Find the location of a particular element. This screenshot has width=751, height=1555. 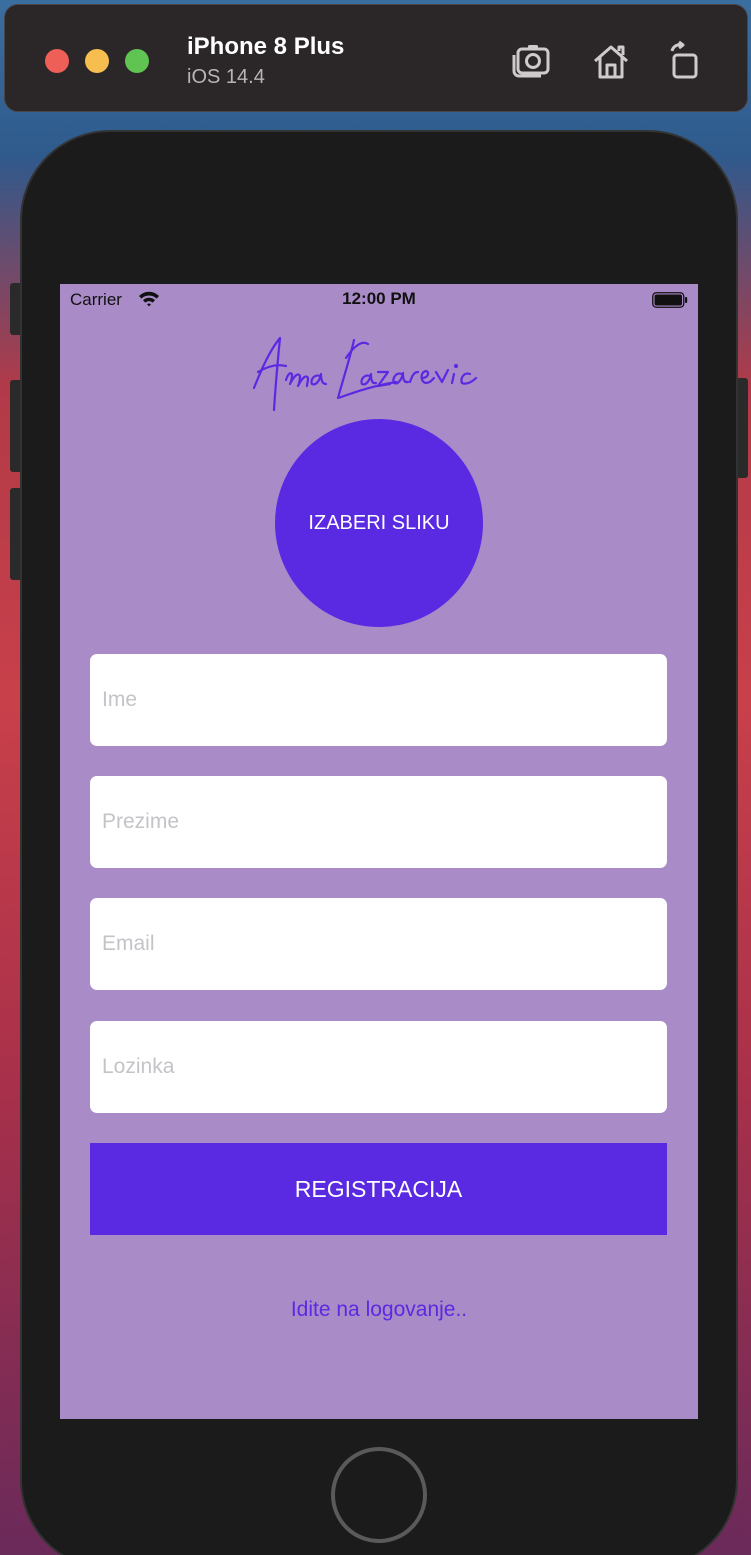

last-name-field is located at coordinates (378, 822).